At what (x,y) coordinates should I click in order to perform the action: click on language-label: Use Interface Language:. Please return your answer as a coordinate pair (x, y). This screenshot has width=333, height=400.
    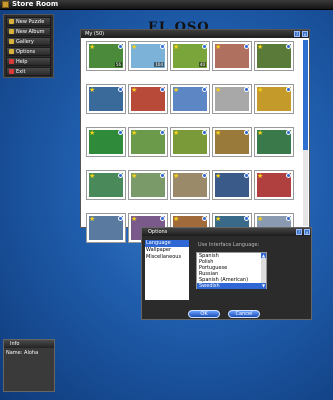
    Looking at the image, I should click on (229, 245).